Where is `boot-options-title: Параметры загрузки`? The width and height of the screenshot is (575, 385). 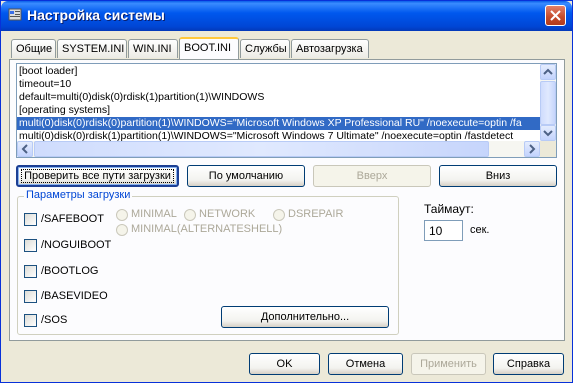 boot-options-title: Параметры загрузки is located at coordinates (78, 195).